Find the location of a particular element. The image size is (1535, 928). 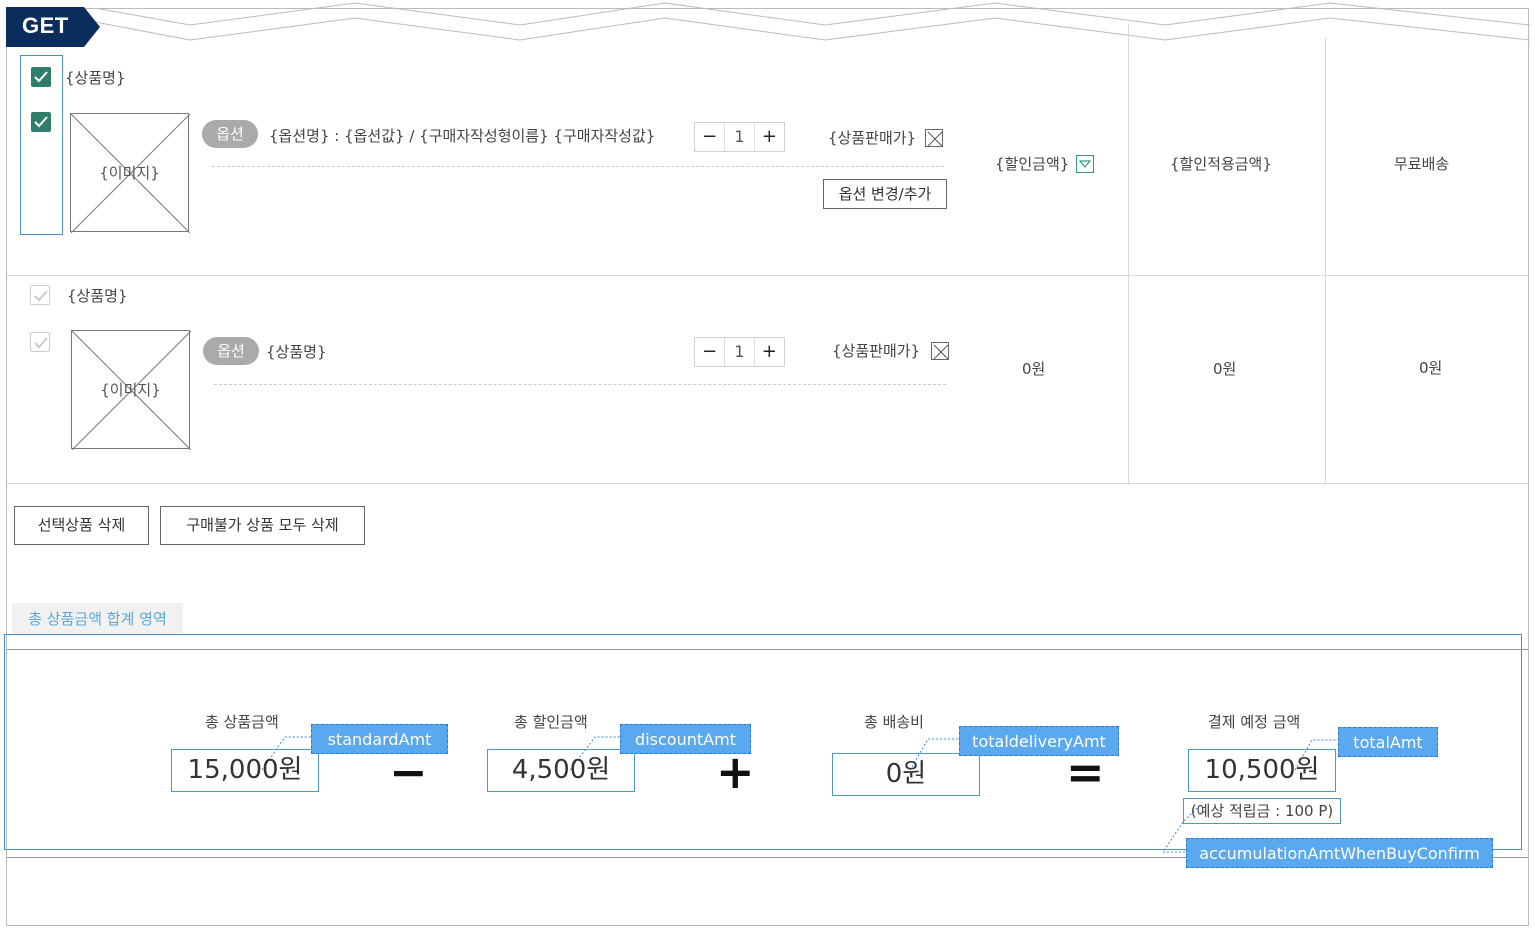

accumulation-amt-tag: accumulationAmtWhenBuyConfirm is located at coordinates (1339, 853).